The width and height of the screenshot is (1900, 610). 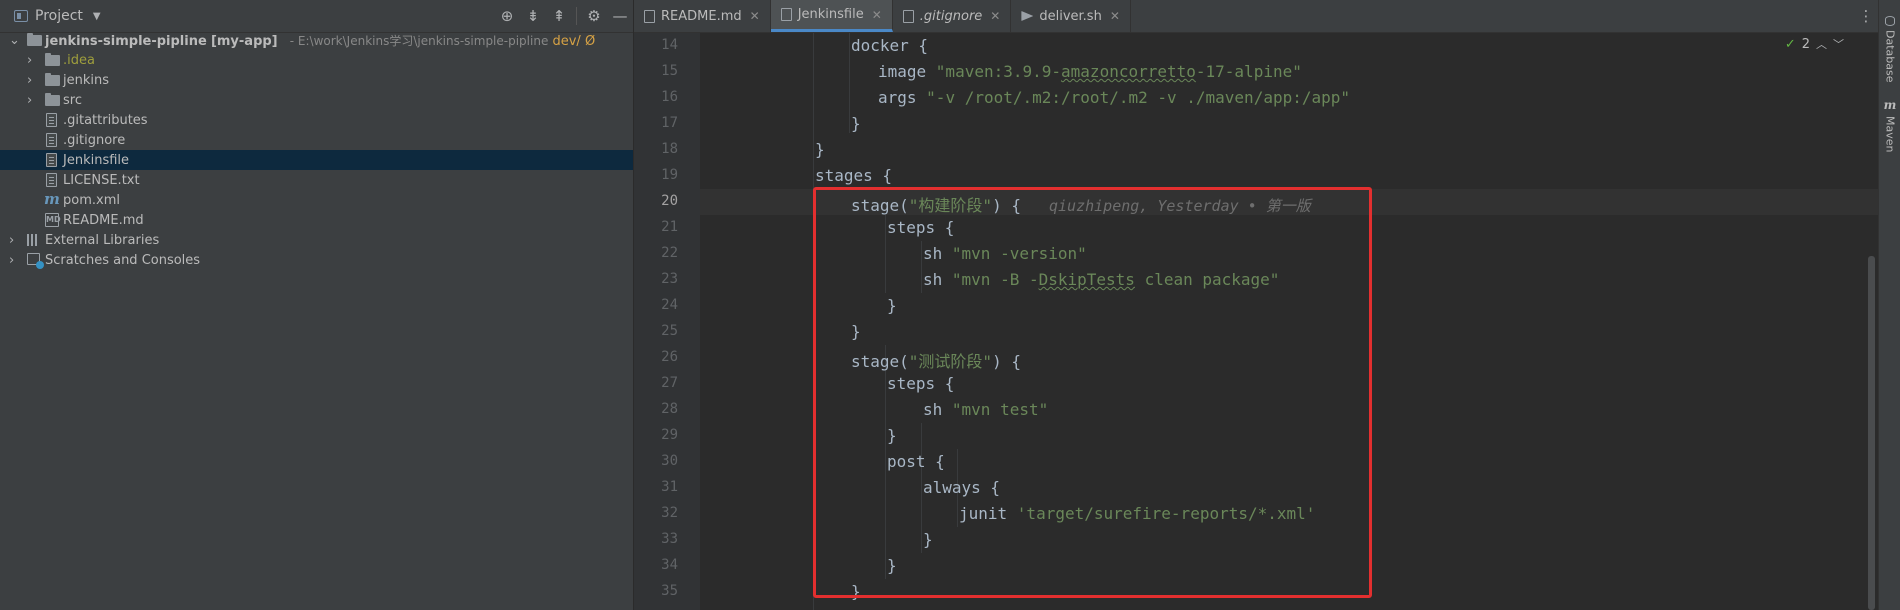 I want to click on collapse-all-icon: ⇞, so click(x=559, y=16).